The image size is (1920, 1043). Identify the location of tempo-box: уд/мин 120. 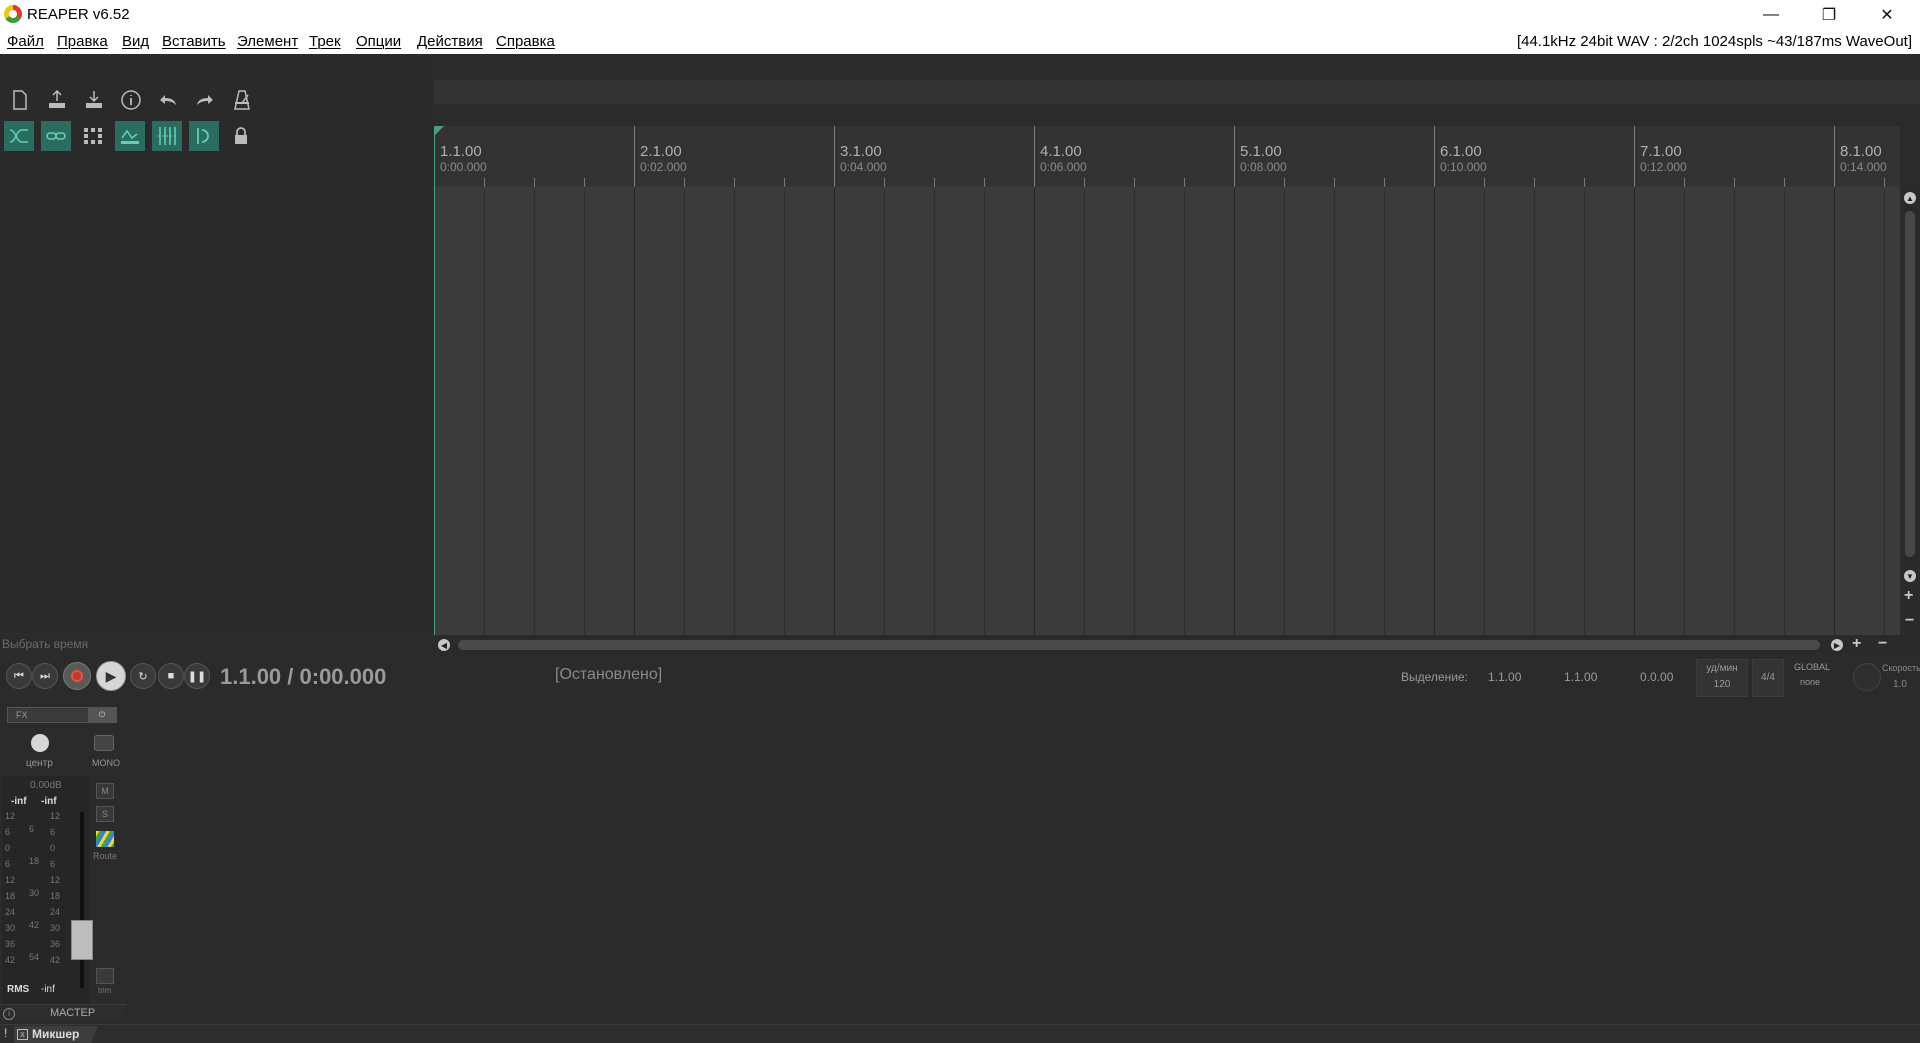
(1722, 678).